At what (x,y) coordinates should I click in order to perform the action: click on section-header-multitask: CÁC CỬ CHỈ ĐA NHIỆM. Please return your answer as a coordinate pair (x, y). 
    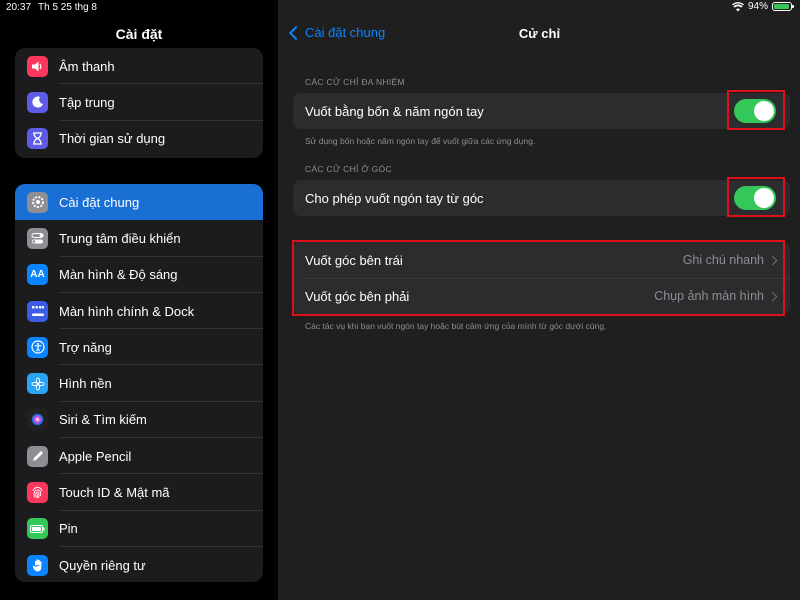
    Looking at the image, I should click on (355, 82).